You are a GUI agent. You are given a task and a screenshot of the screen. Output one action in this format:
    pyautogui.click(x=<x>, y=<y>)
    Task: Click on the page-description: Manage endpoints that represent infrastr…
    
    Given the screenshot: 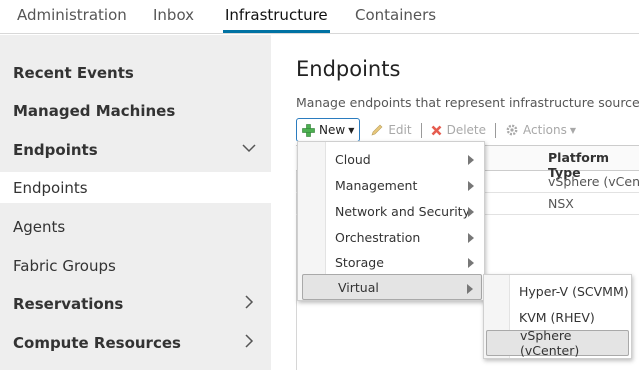 What is the action you would take?
    pyautogui.click(x=467, y=102)
    